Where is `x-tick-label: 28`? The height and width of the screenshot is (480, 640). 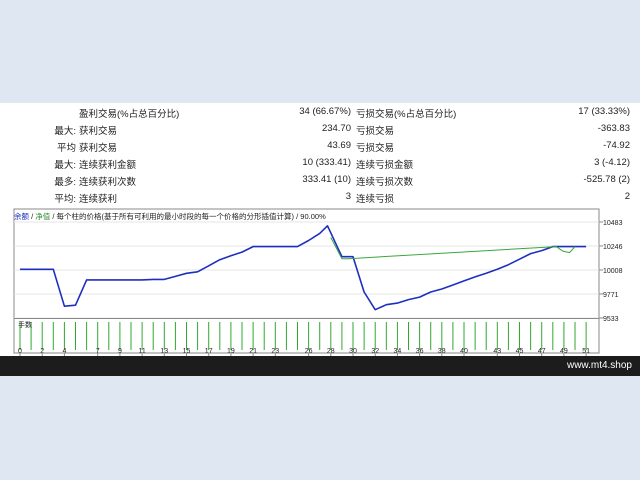 x-tick-label: 28 is located at coordinates (331, 351).